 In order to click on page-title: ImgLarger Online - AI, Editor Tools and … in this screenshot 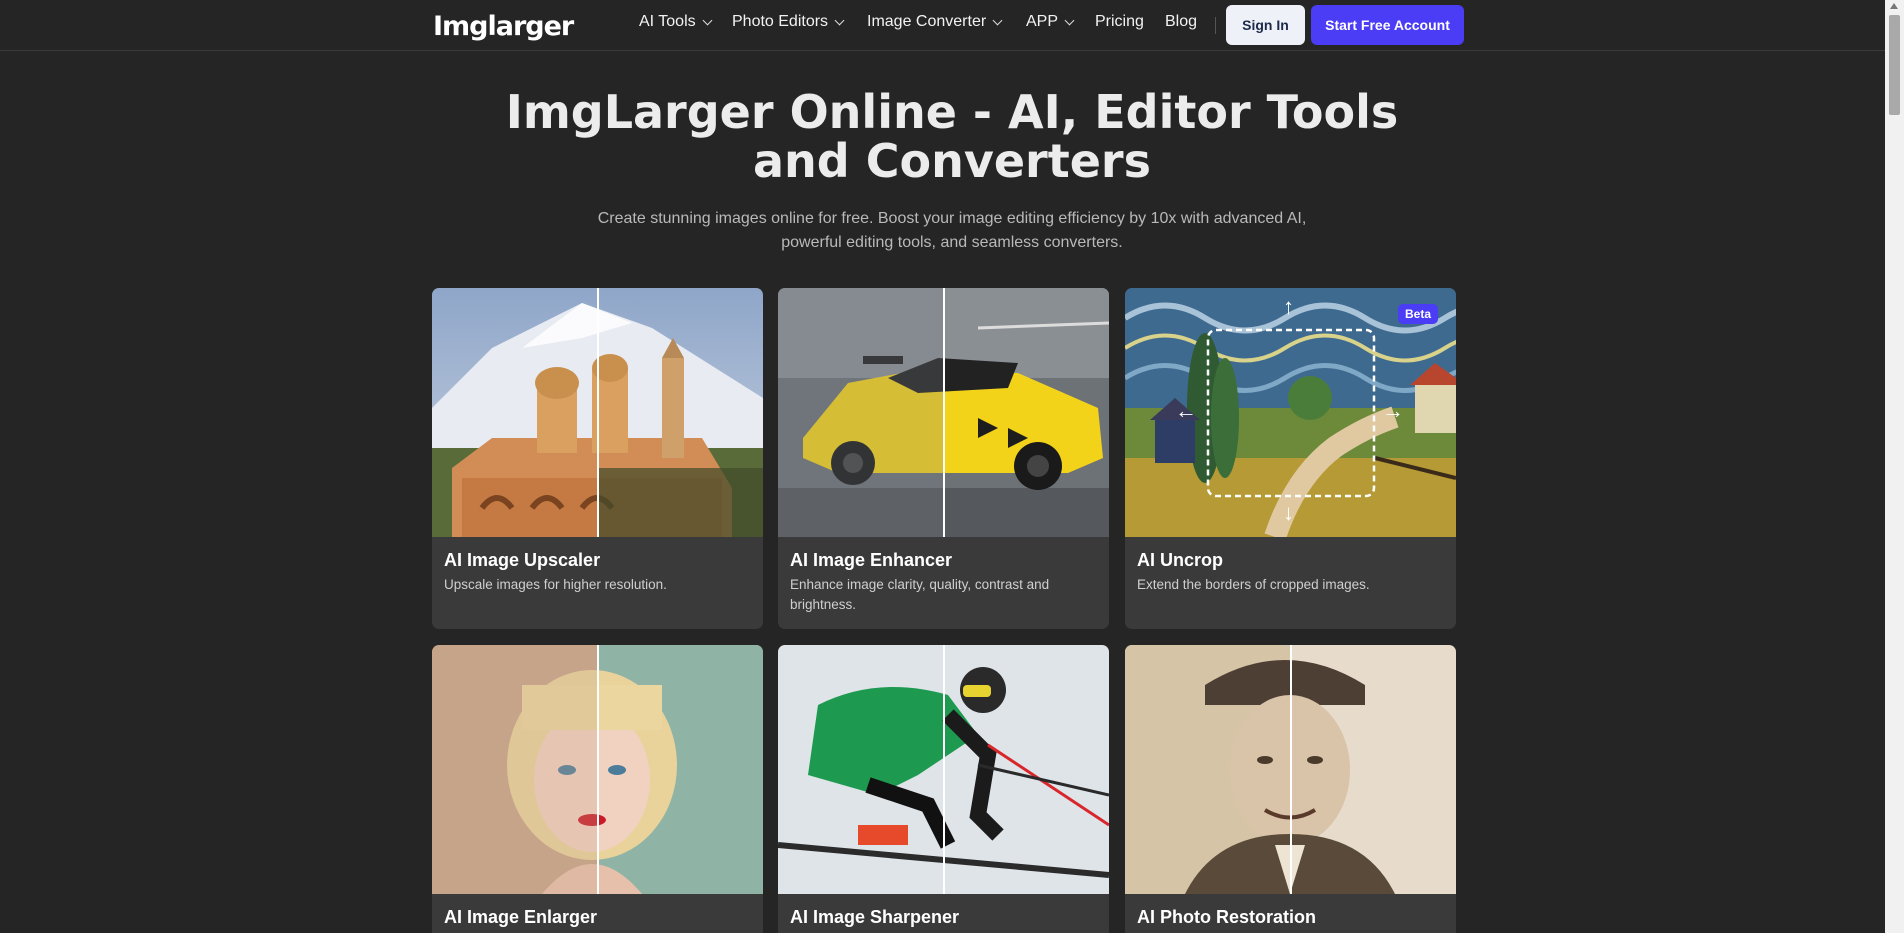, I will do `click(952, 137)`.